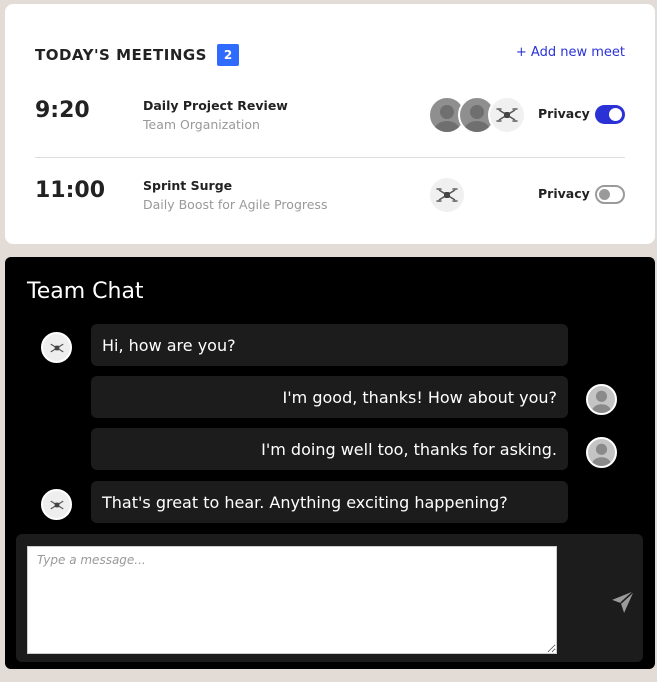 The width and height of the screenshot is (657, 682). I want to click on meeting-time: 11:00, so click(70, 190).